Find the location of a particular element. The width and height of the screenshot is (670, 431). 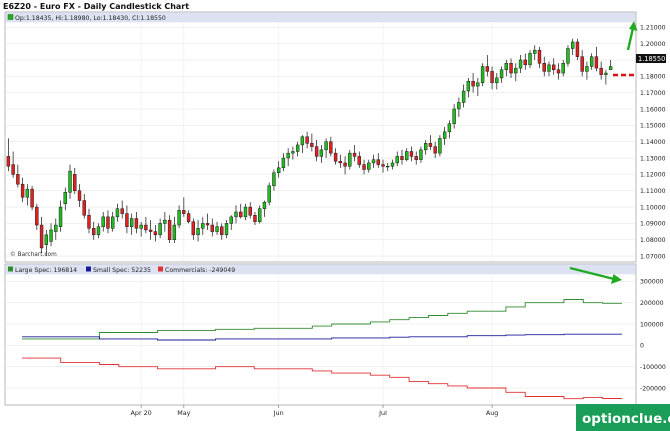

x-tick-label: Jul is located at coordinates (382, 413).